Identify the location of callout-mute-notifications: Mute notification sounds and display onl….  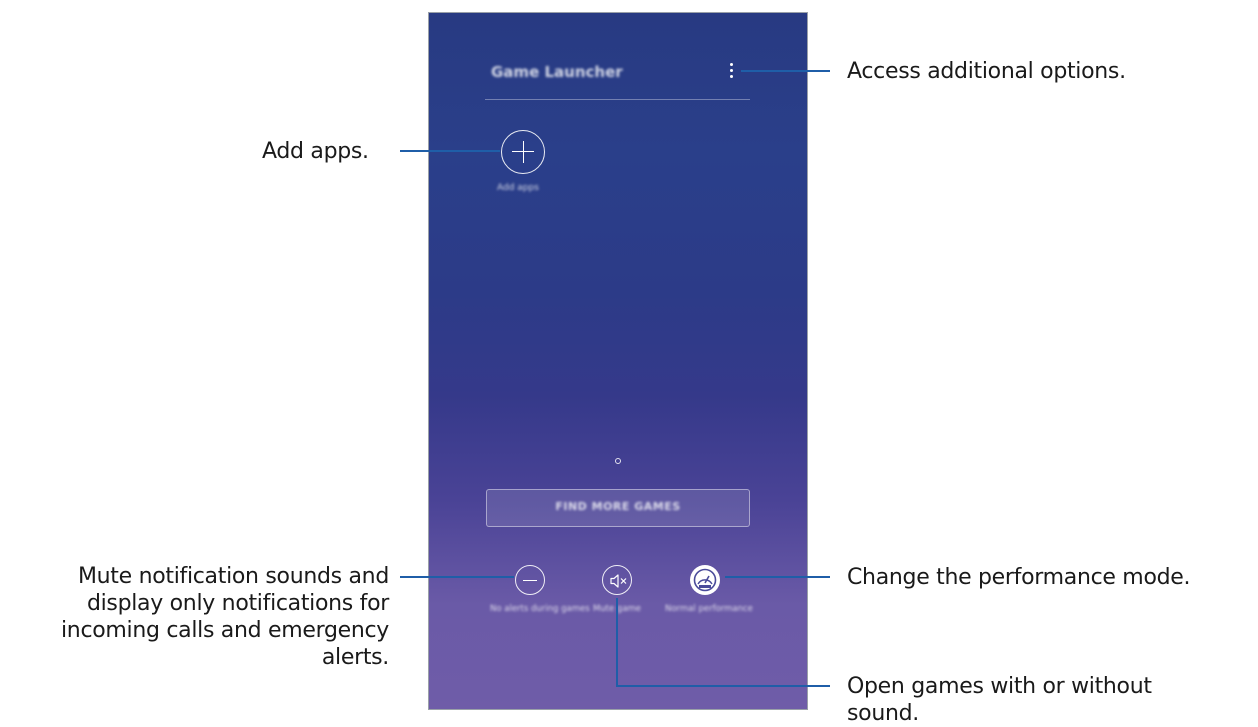
(224, 617).